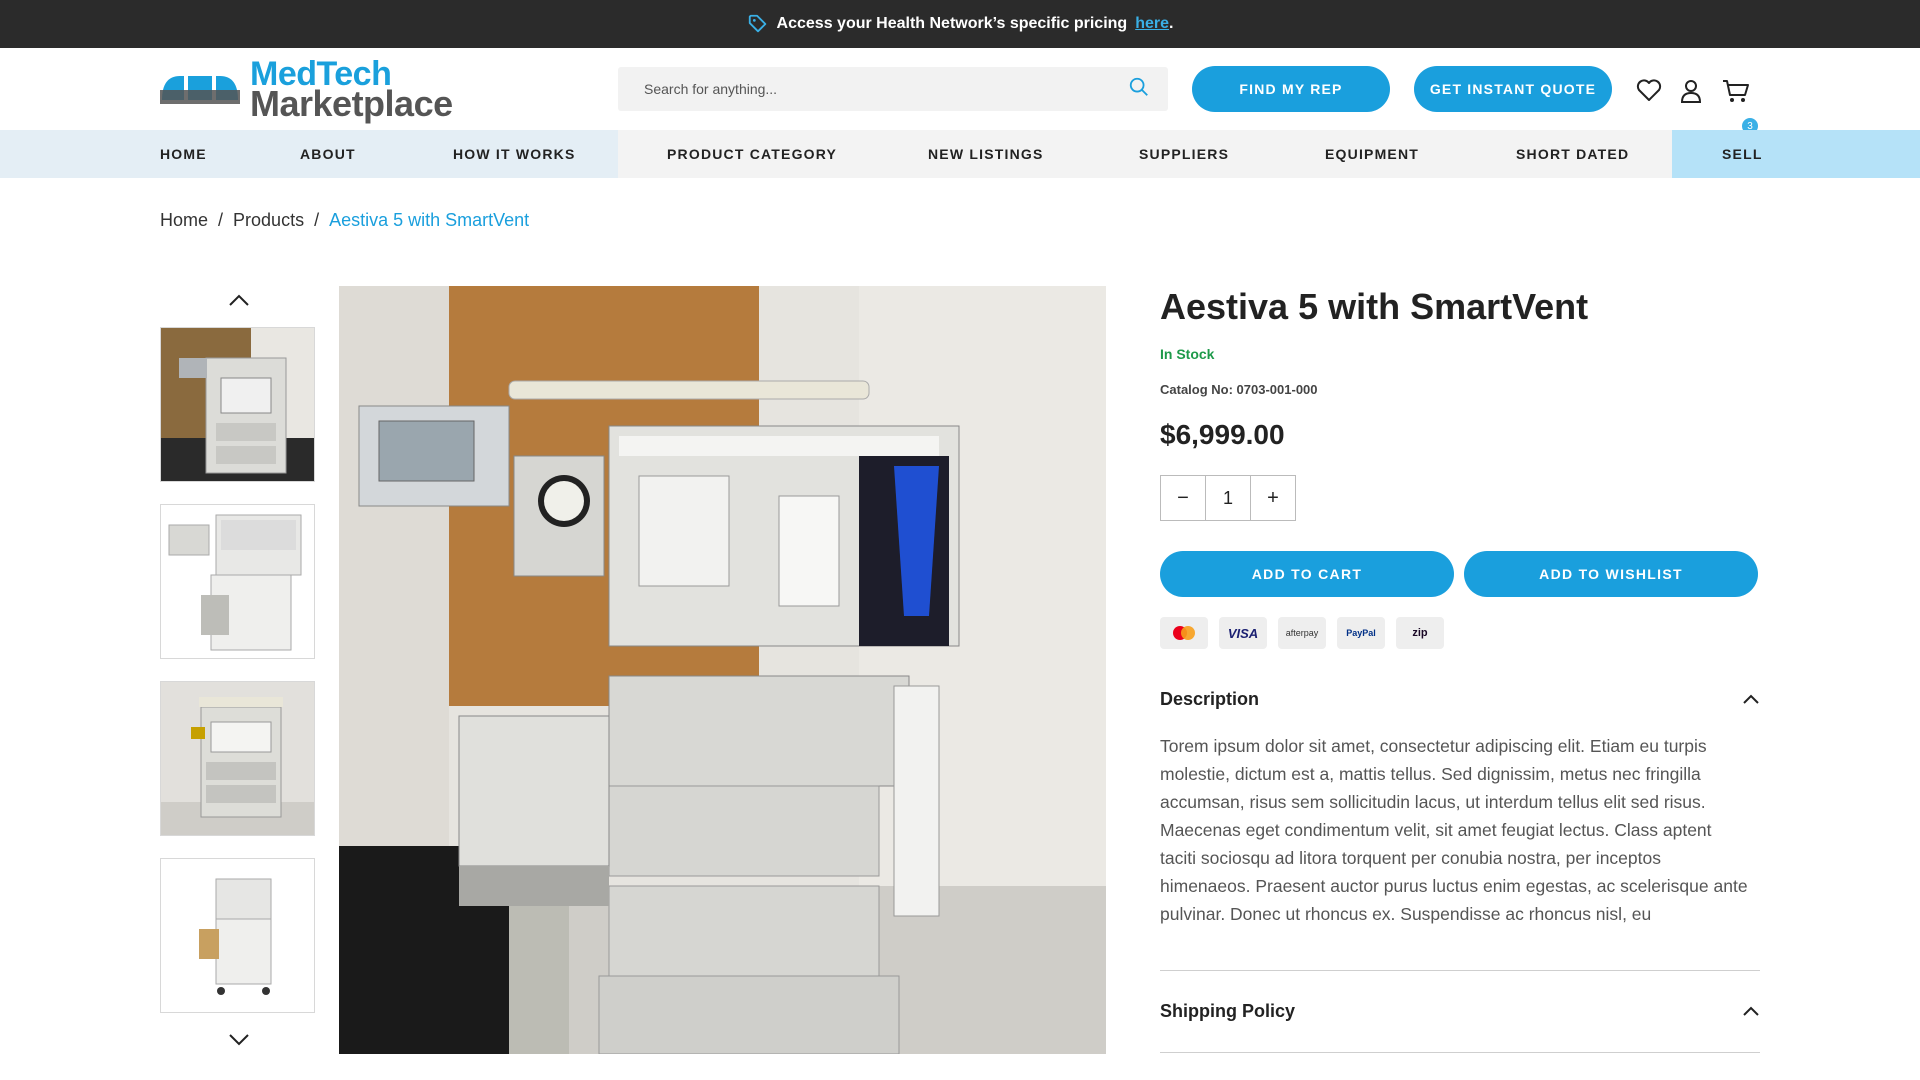  Describe the element at coordinates (200, 89) in the screenshot. I see `logo-mark-icon` at that location.